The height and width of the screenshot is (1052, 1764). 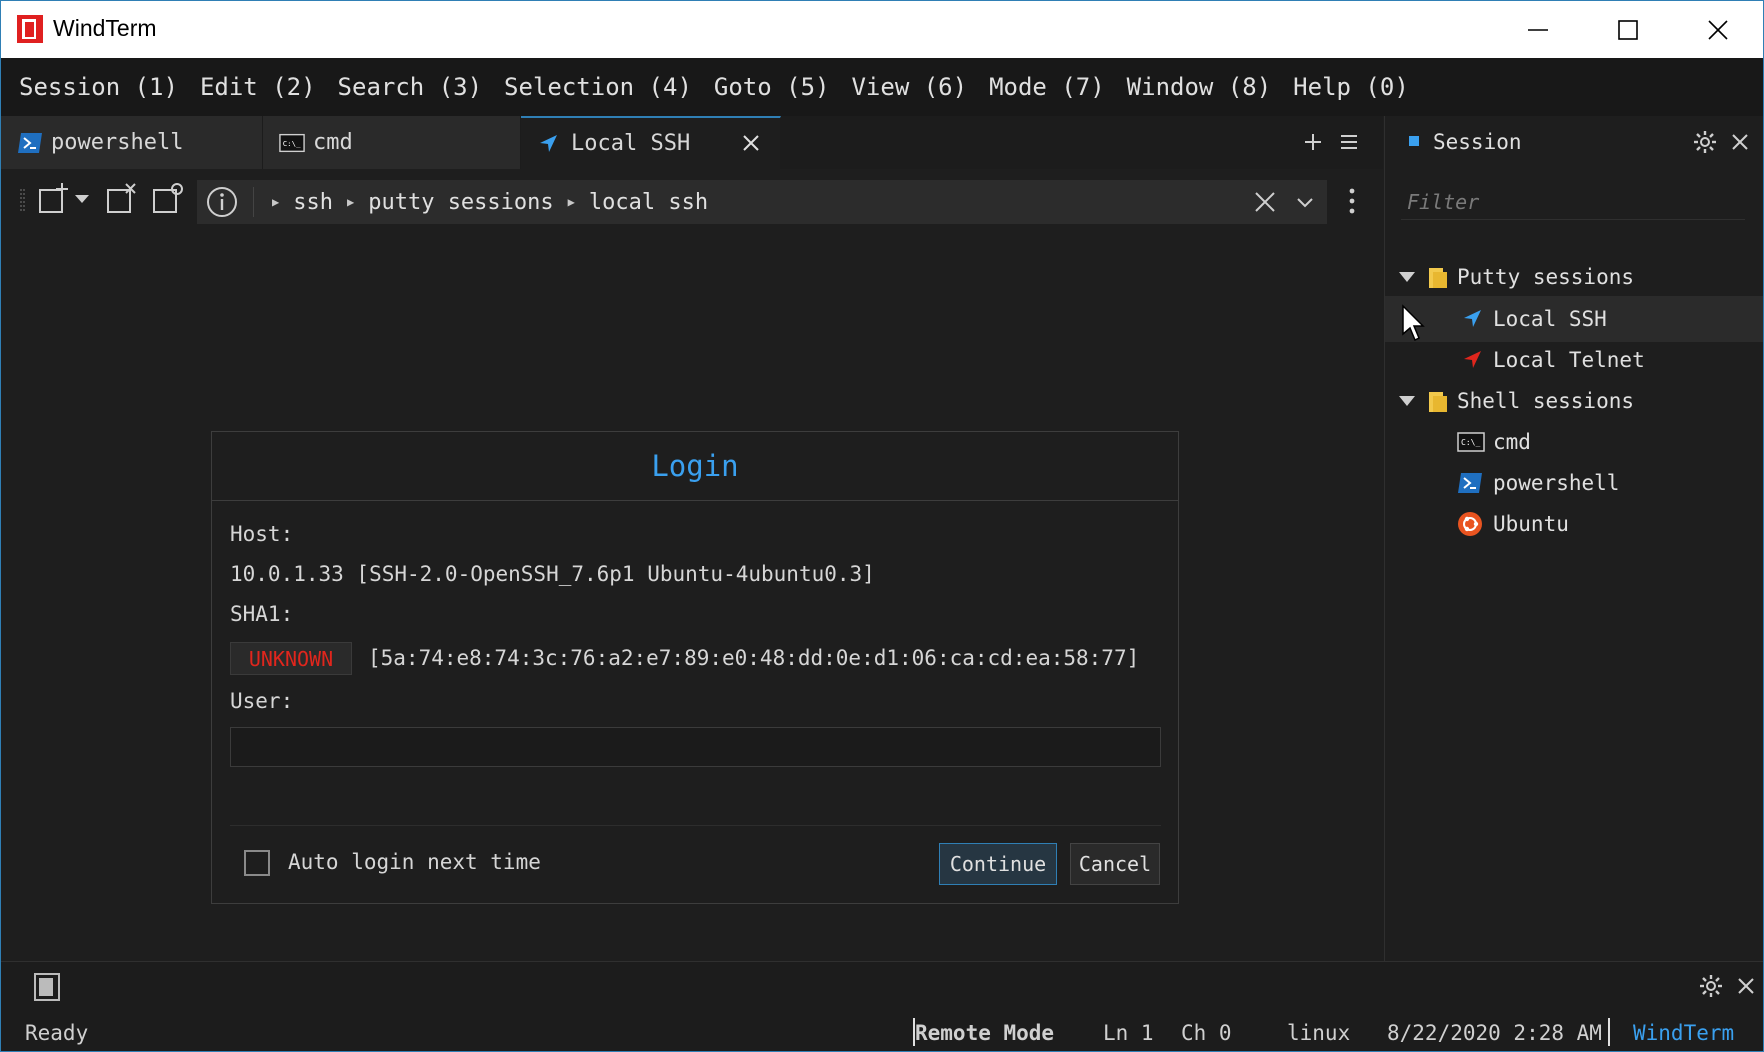 I want to click on tab-label: powershell, so click(x=117, y=142).